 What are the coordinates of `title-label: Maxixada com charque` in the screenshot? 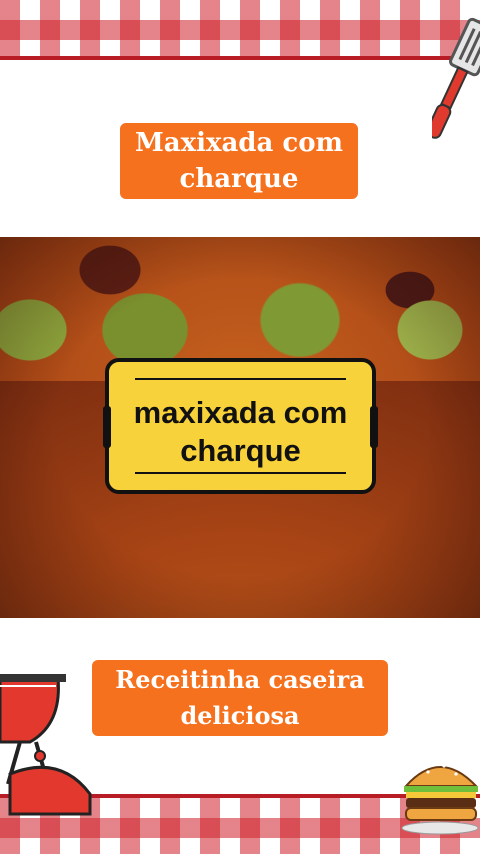 It's located at (239, 161).